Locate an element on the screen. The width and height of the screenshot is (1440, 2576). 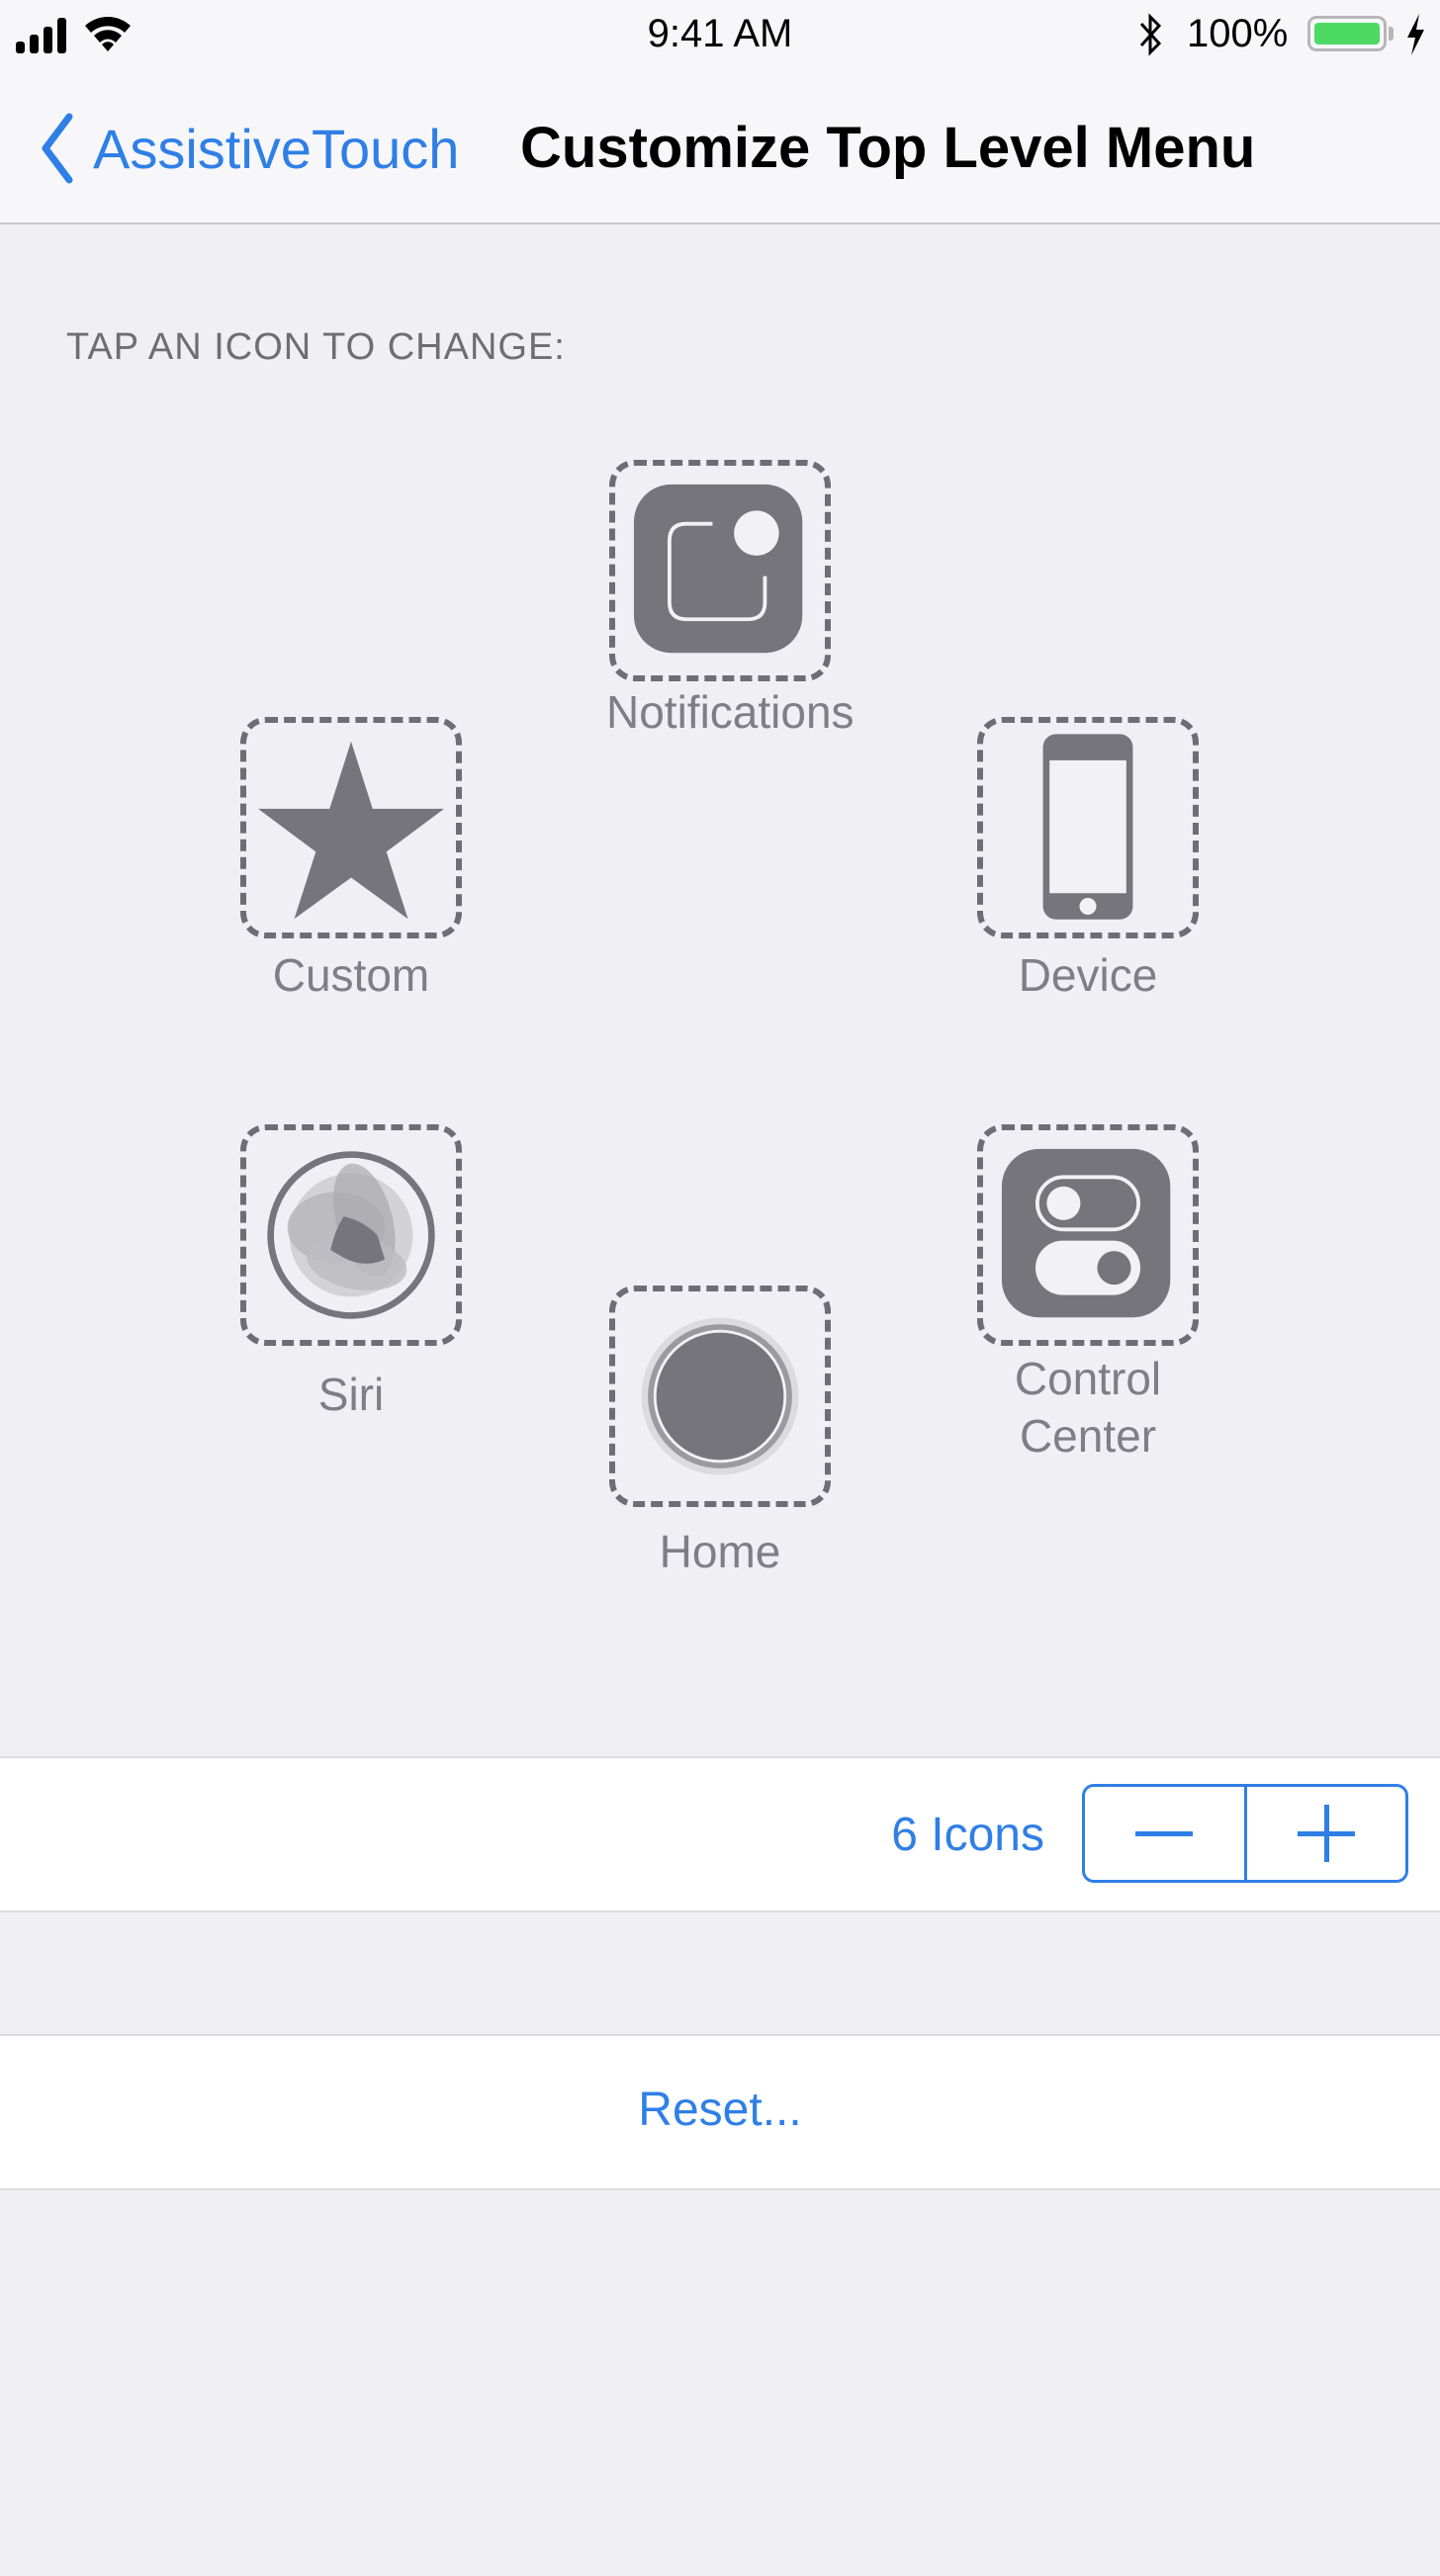
star-icon is located at coordinates (351, 830).